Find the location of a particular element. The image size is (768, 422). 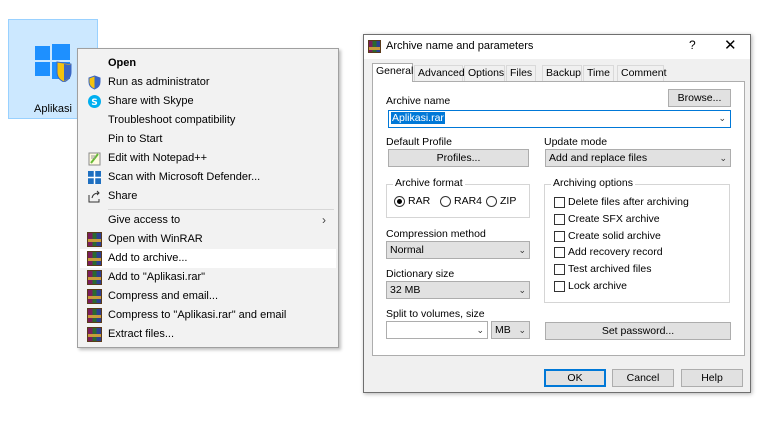

menu-item-label: Open is located at coordinates (122, 63).